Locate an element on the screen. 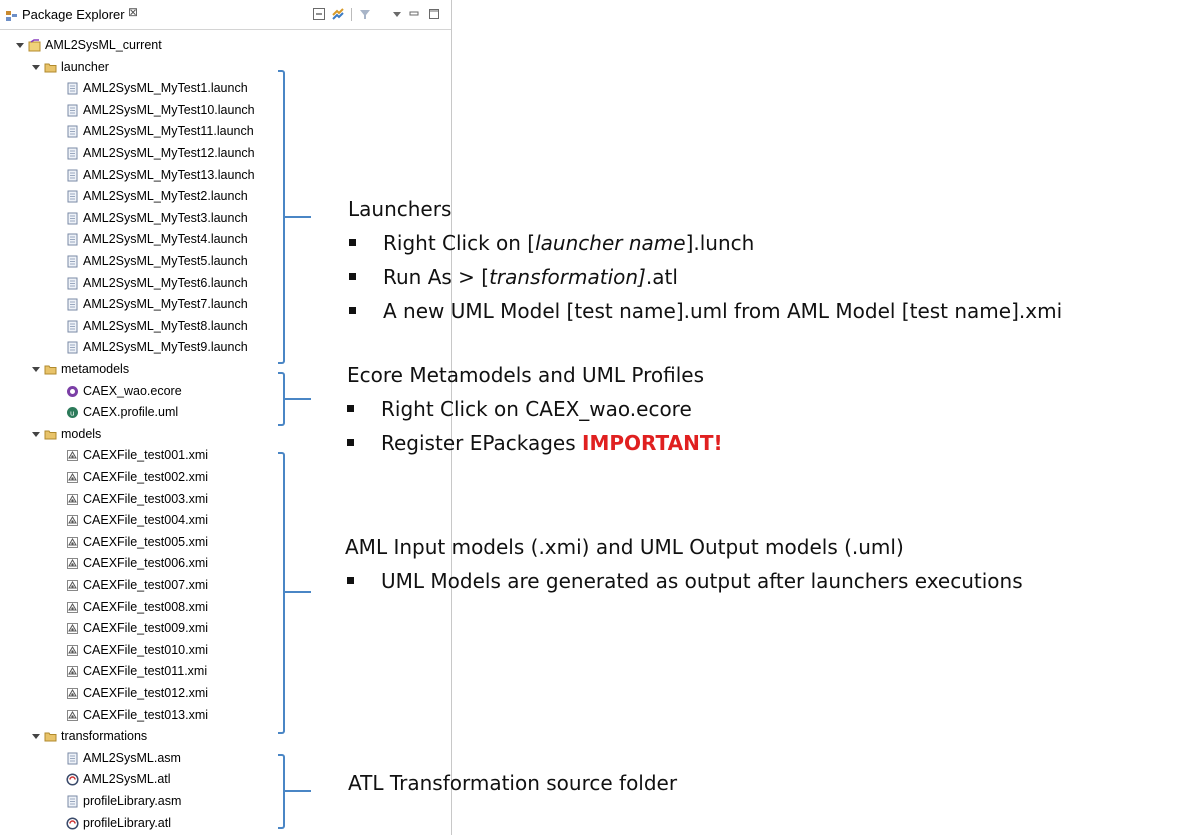  tree-project-node: AML2SysML_current is located at coordinates (220, 45).